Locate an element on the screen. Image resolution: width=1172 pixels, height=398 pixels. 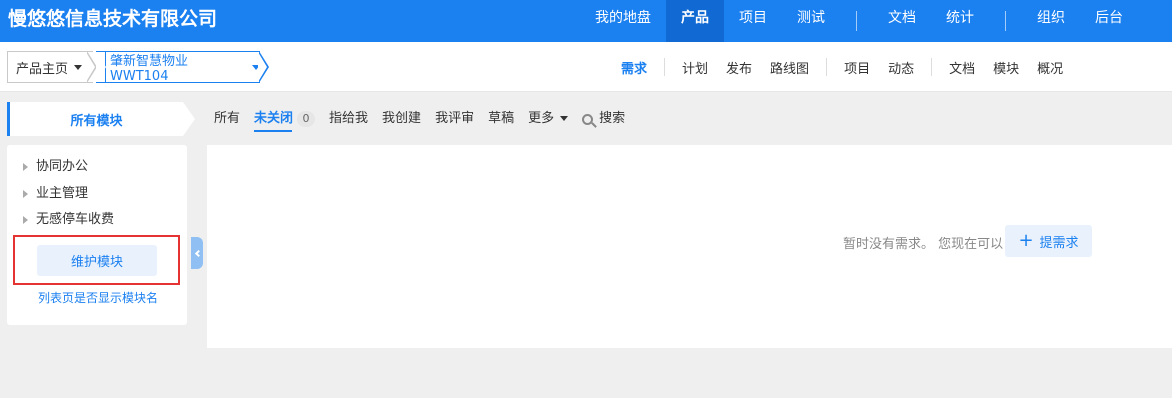
breadcrumb-product-home: 产品主页 is located at coordinates (50, 67).